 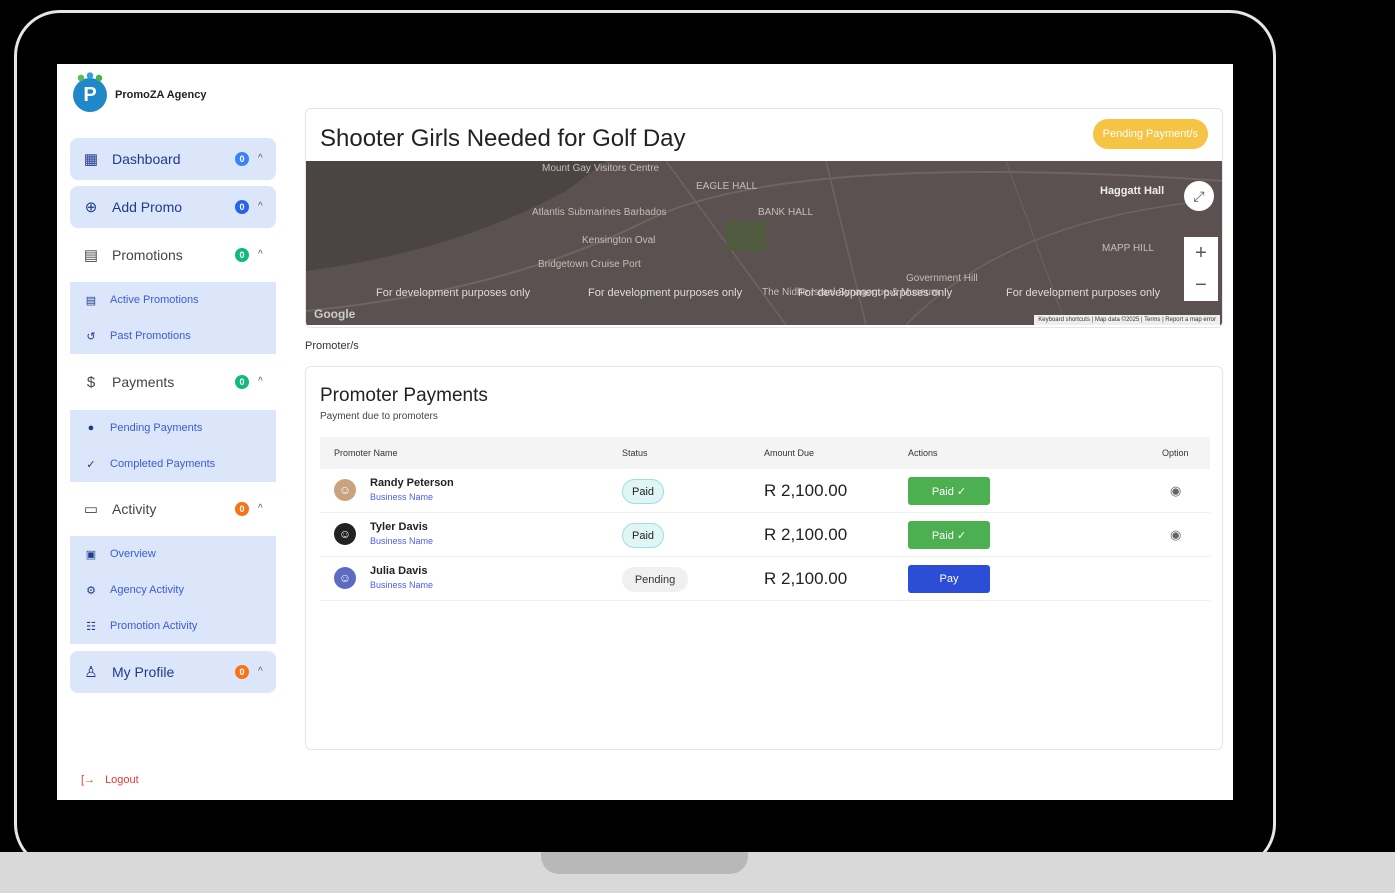 What do you see at coordinates (91, 590) in the screenshot?
I see `settings-icon: ⚙` at bounding box center [91, 590].